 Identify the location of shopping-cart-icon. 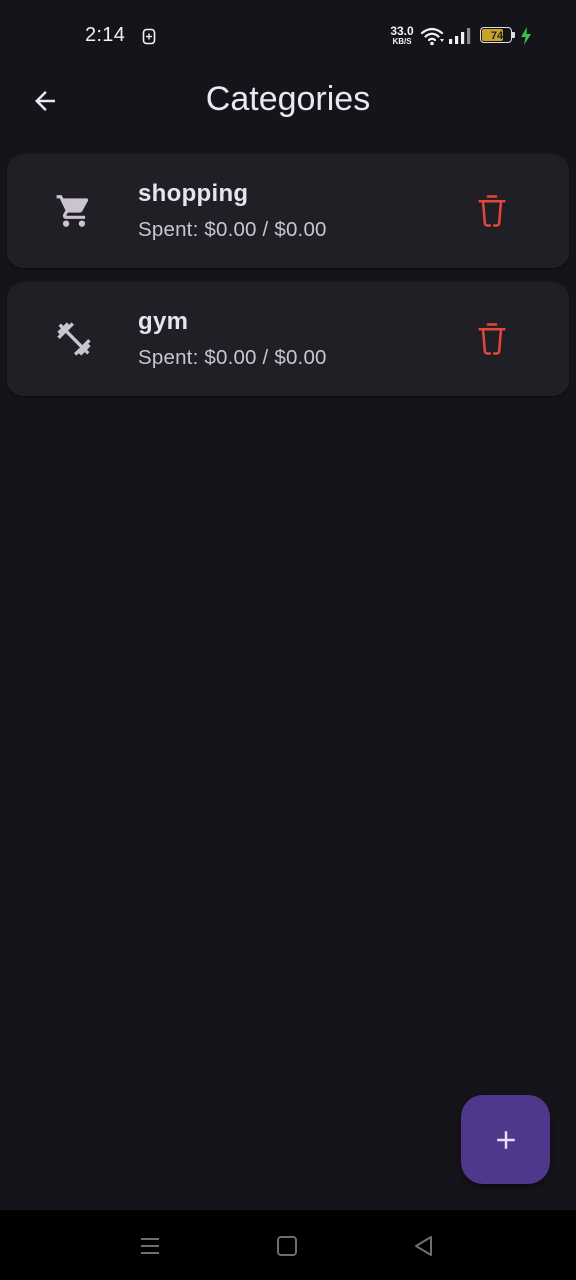
(72, 211).